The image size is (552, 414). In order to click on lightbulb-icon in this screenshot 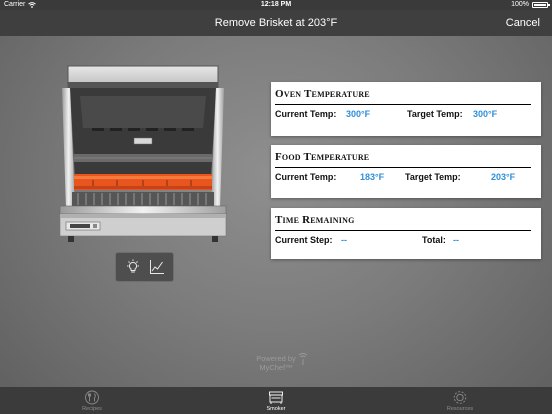, I will do `click(132, 266)`.